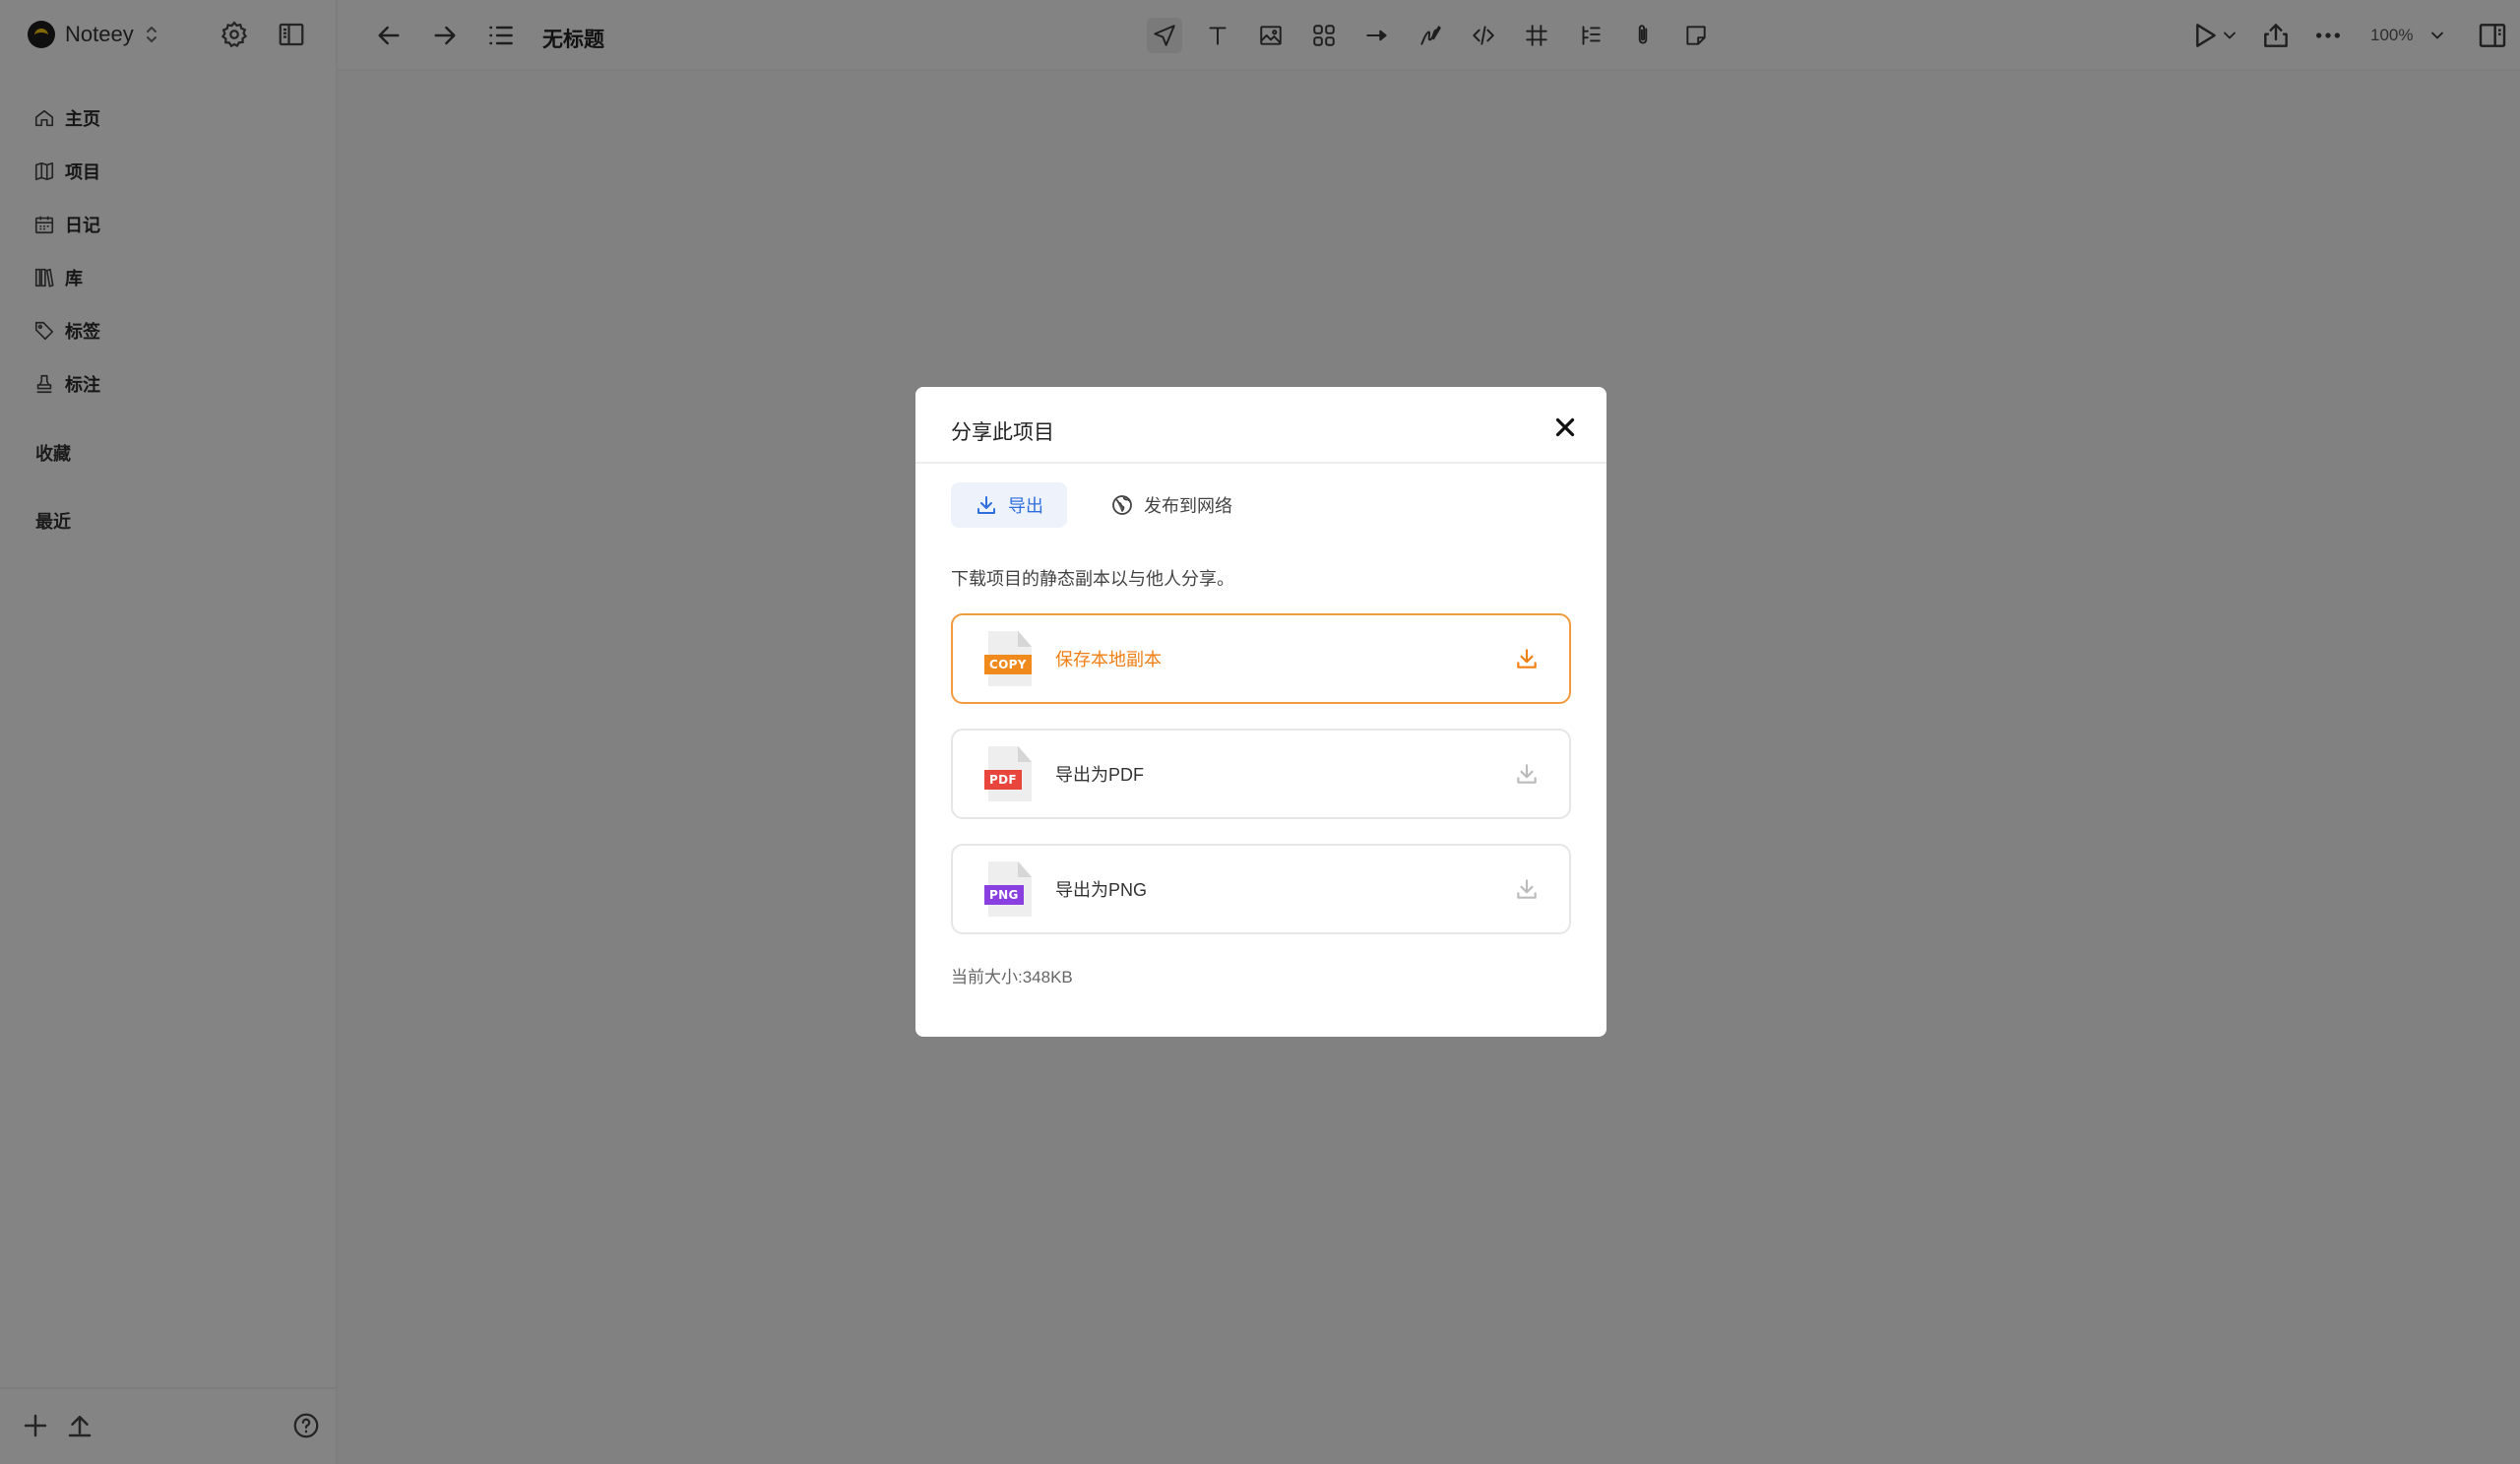 This screenshot has height=1464, width=2520. I want to click on tab-label: 发布到网络, so click(1188, 506).